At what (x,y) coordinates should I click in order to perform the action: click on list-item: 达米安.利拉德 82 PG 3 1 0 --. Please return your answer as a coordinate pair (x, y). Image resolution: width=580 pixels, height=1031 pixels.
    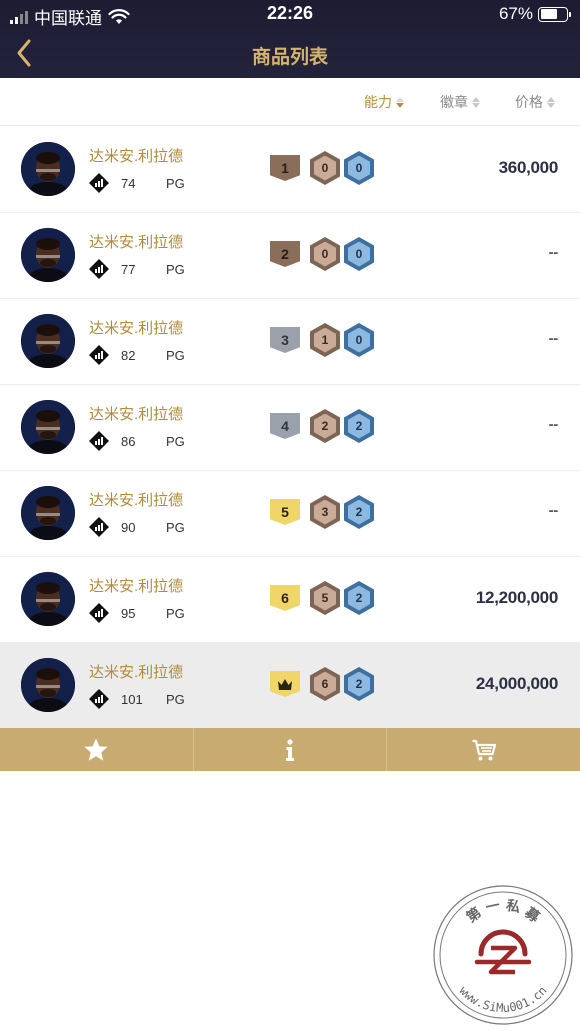
    Looking at the image, I should click on (290, 342).